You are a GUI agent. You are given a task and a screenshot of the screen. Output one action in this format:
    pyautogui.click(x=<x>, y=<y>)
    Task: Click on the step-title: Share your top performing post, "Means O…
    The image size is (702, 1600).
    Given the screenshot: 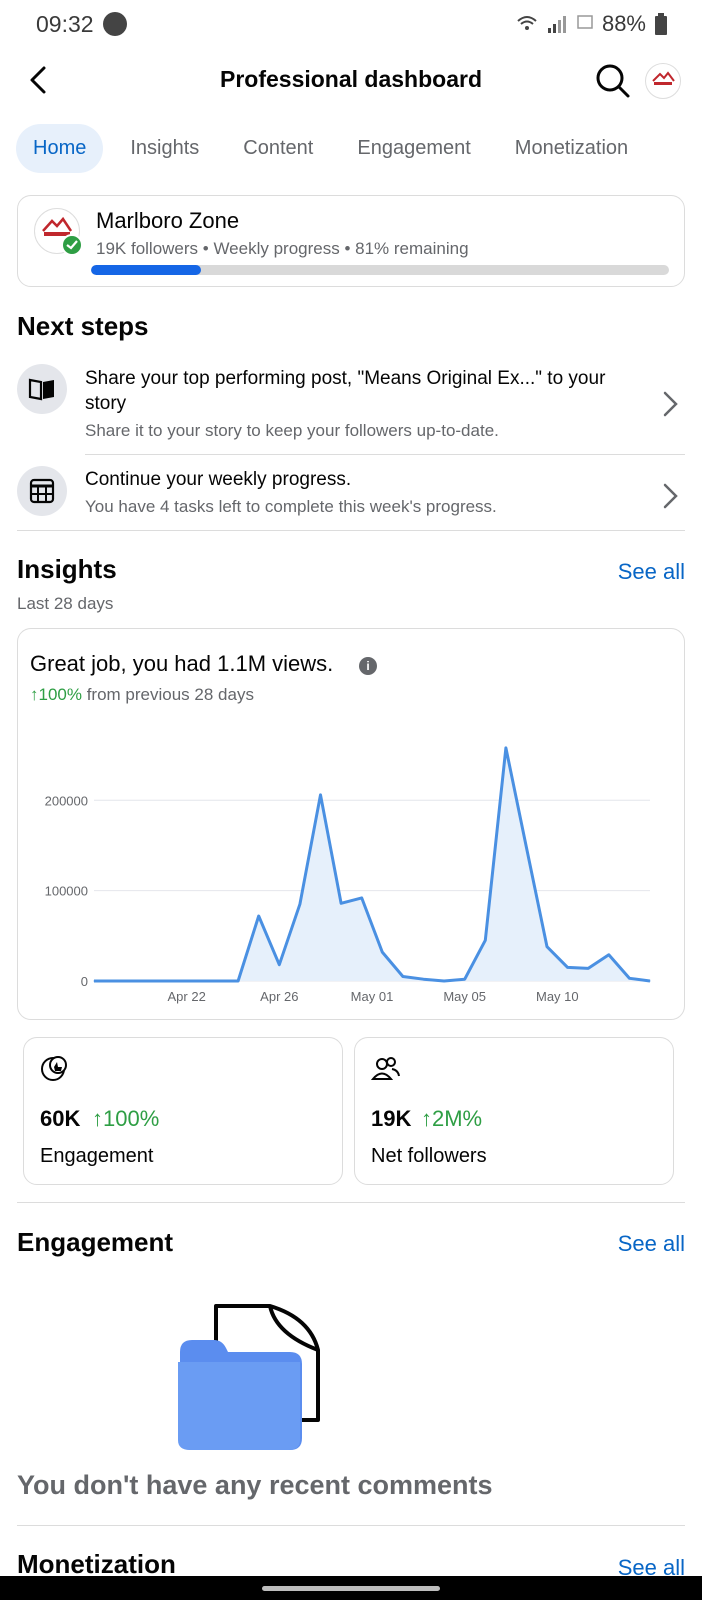 What is the action you would take?
    pyautogui.click(x=345, y=391)
    